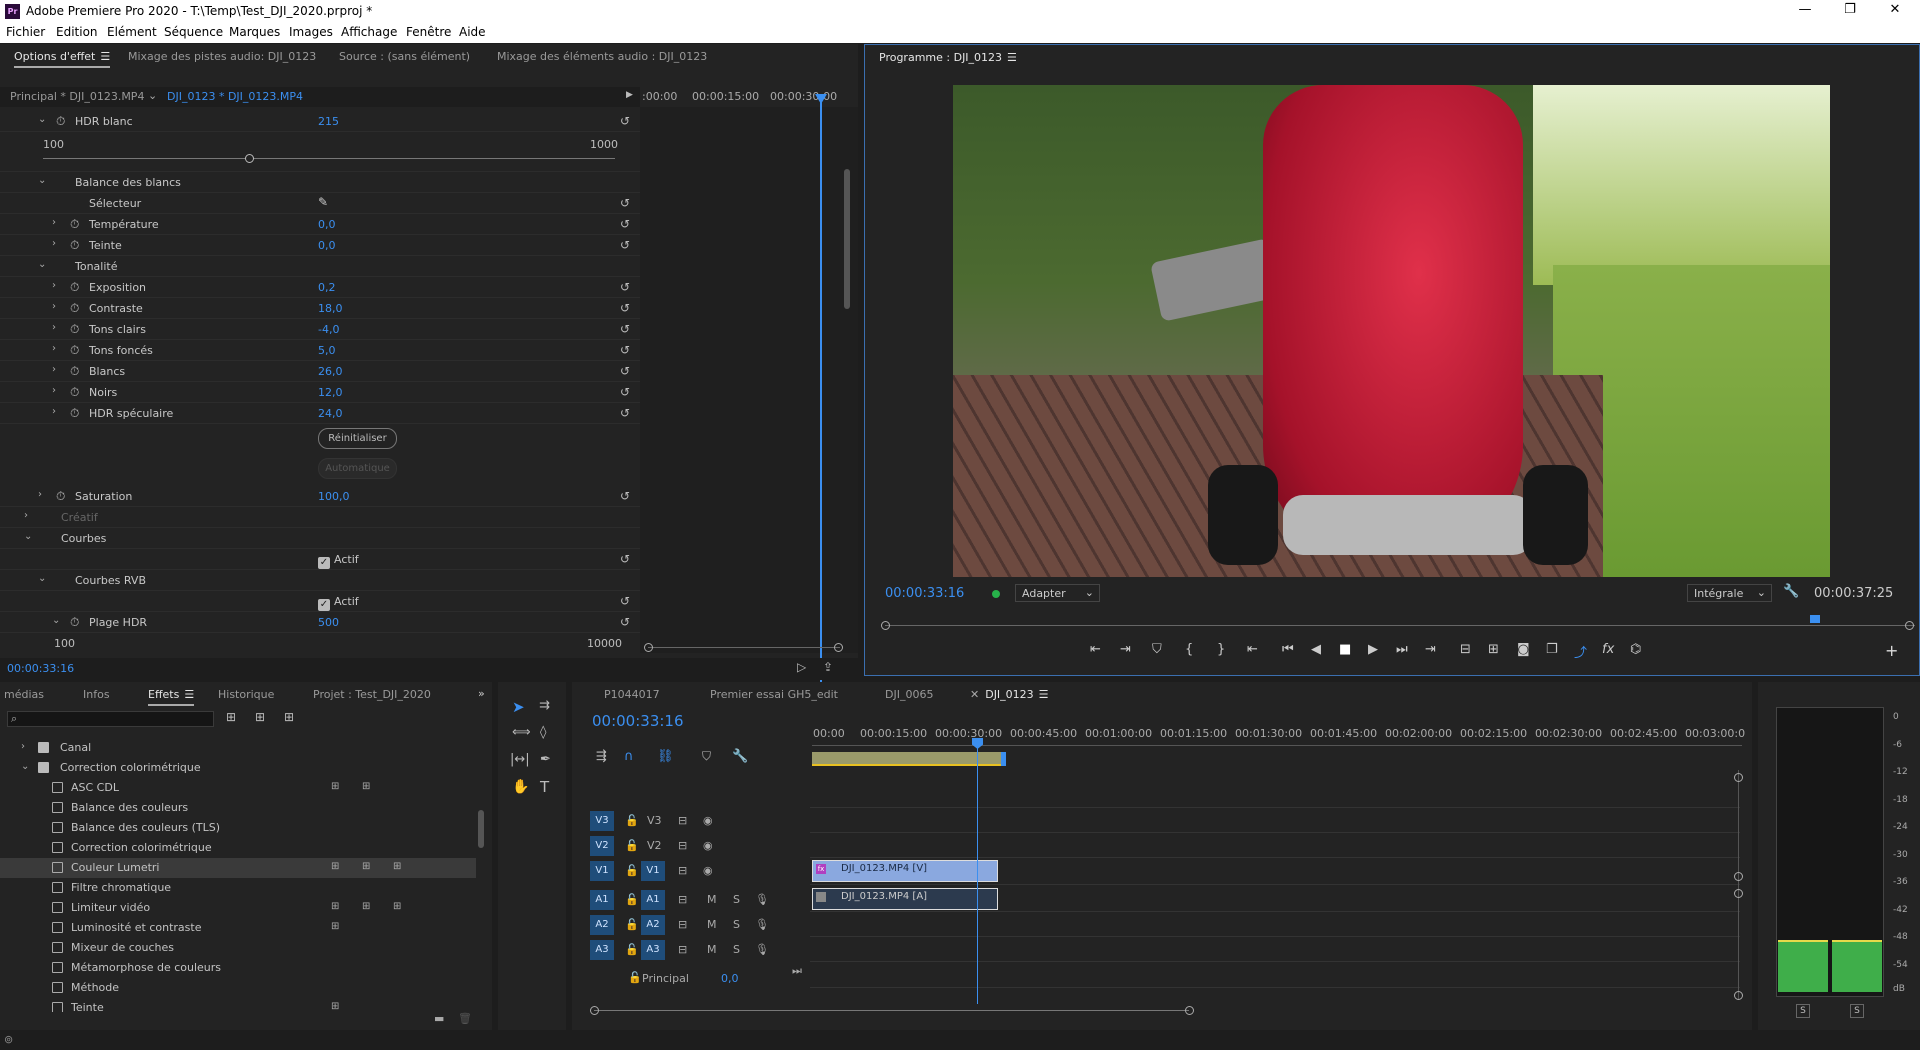  Describe the element at coordinates (240, 888) in the screenshot. I see `effect-filtre-chromatique: Filtre chromatique` at that location.